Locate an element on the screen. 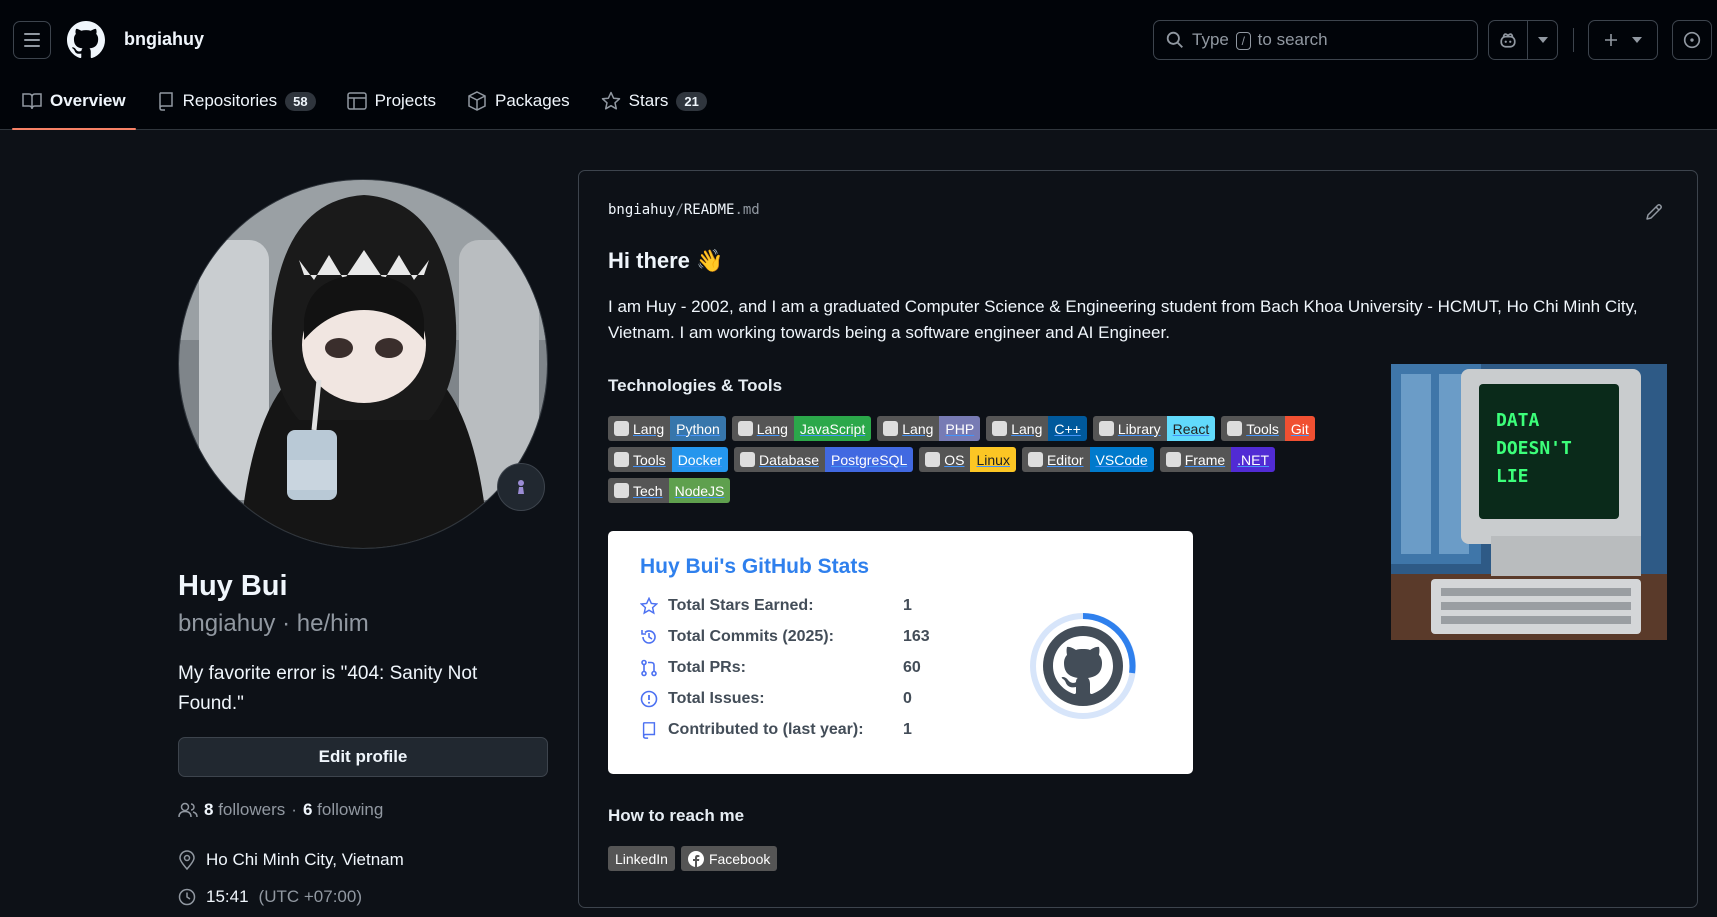  badge-tech-name: Python is located at coordinates (698, 428).